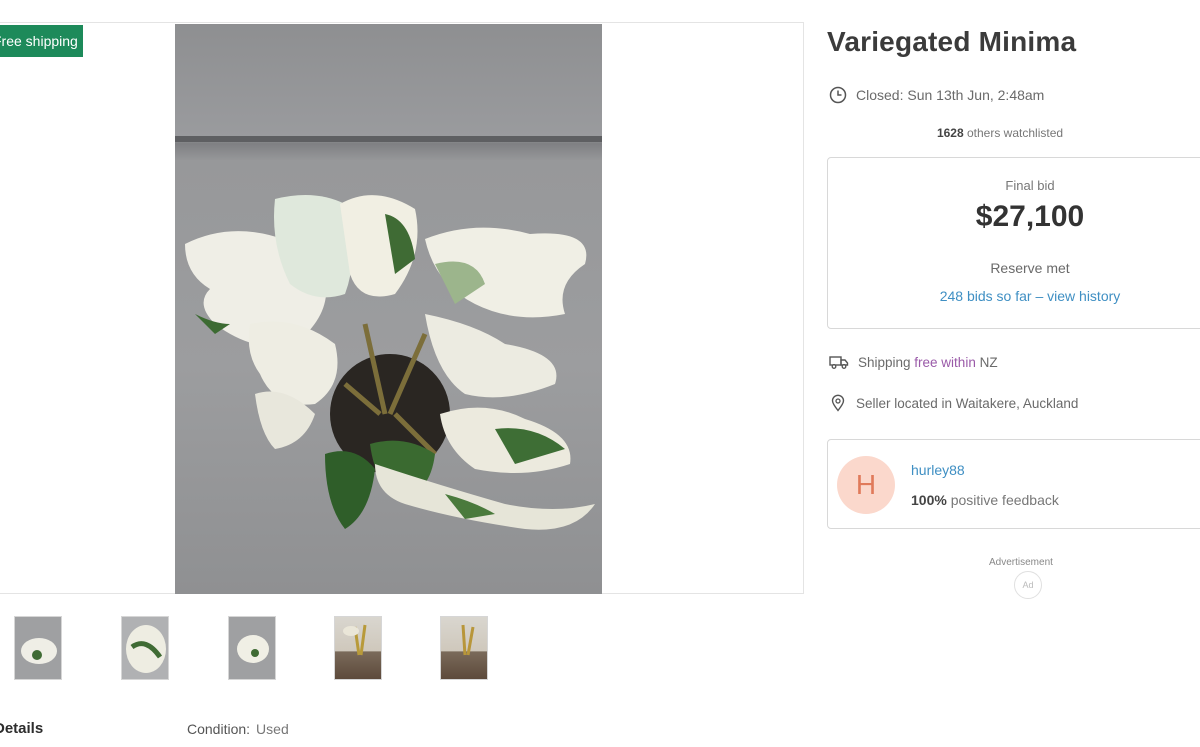  Describe the element at coordinates (986, 362) in the screenshot. I see `shipping-suffix: NZ` at that location.